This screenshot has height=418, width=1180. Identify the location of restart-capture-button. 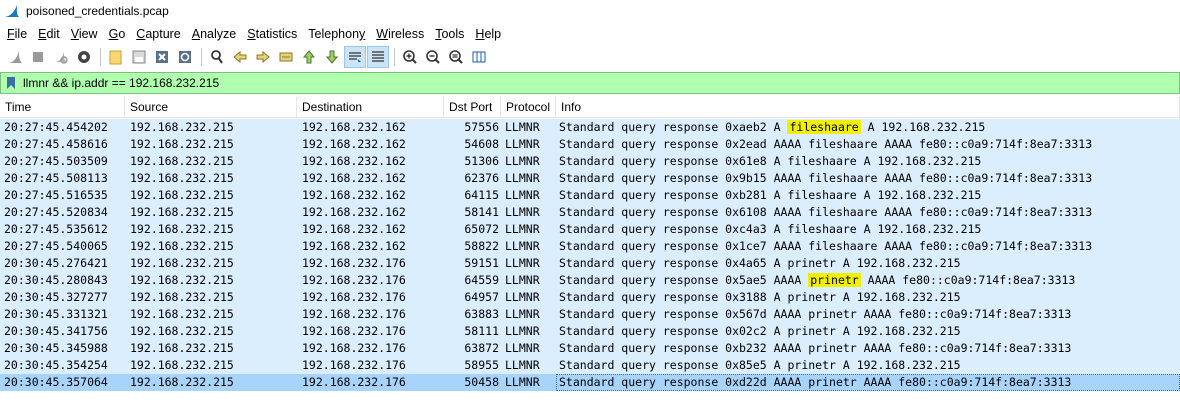
(61, 57).